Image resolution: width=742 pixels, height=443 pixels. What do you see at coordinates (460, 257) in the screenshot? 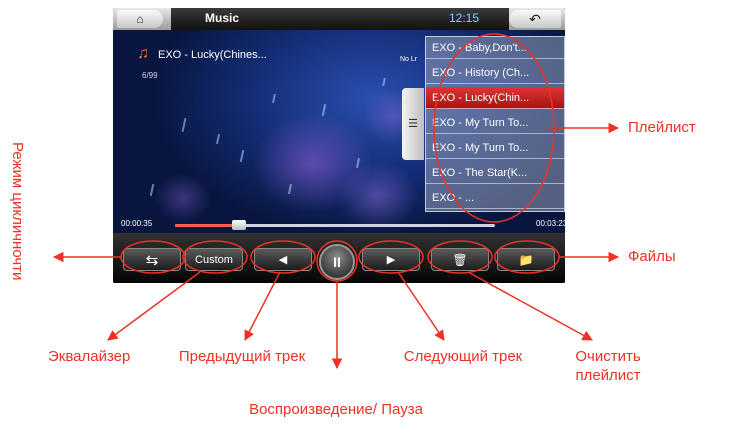
I see `trash-highlight-ellipse` at bounding box center [460, 257].